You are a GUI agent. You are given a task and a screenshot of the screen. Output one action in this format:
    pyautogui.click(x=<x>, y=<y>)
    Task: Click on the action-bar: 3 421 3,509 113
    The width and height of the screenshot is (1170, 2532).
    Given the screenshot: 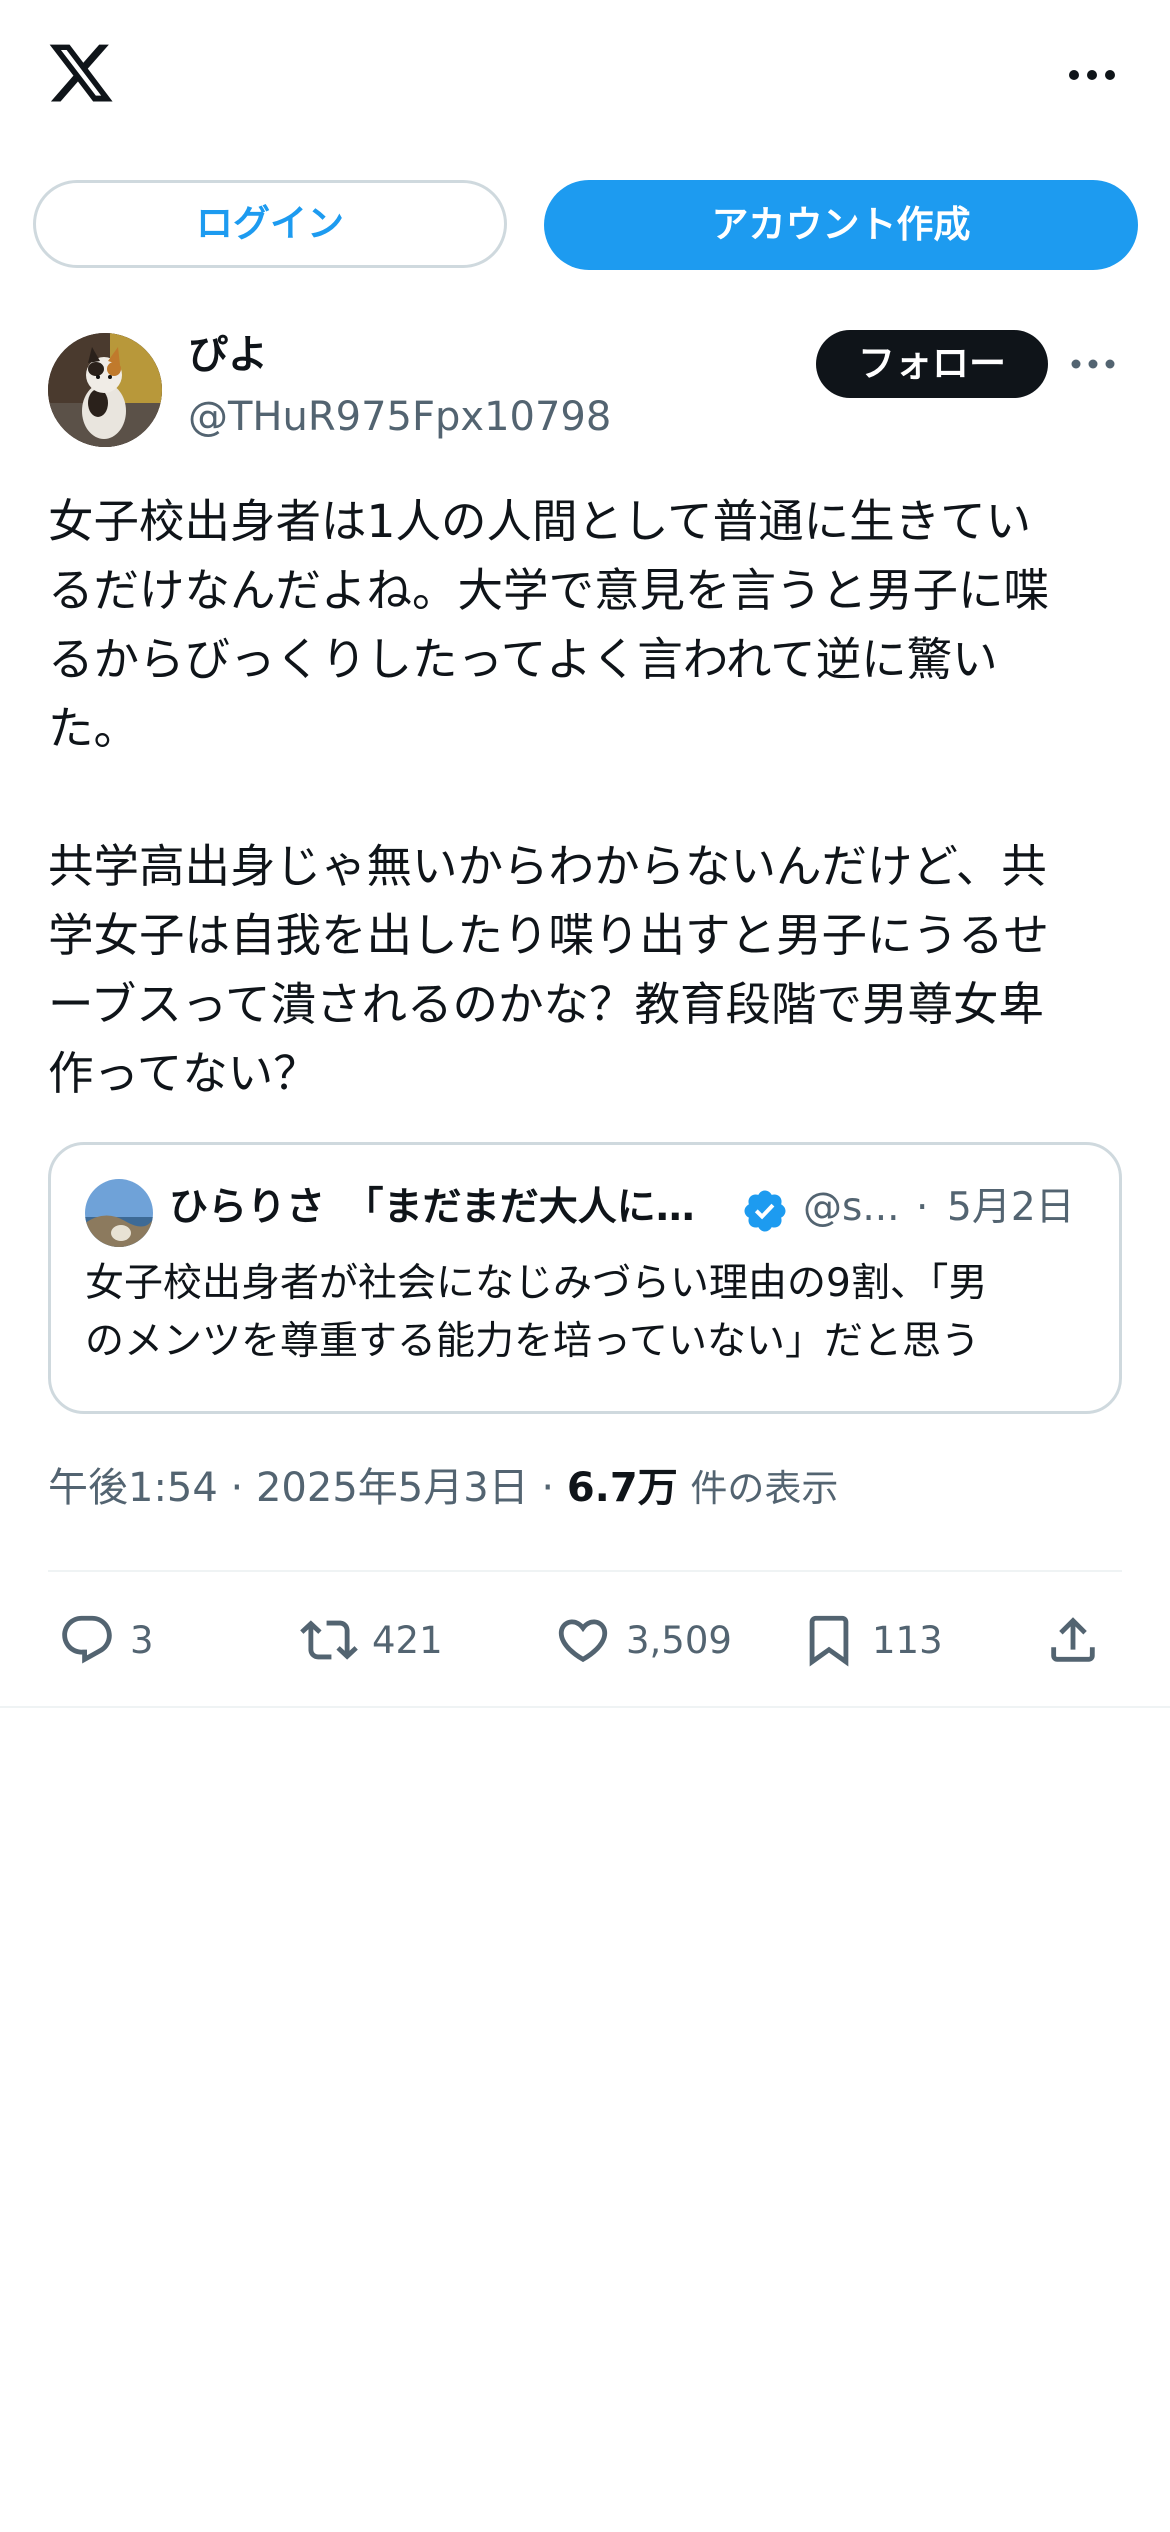 What is the action you would take?
    pyautogui.click(x=588, y=1640)
    